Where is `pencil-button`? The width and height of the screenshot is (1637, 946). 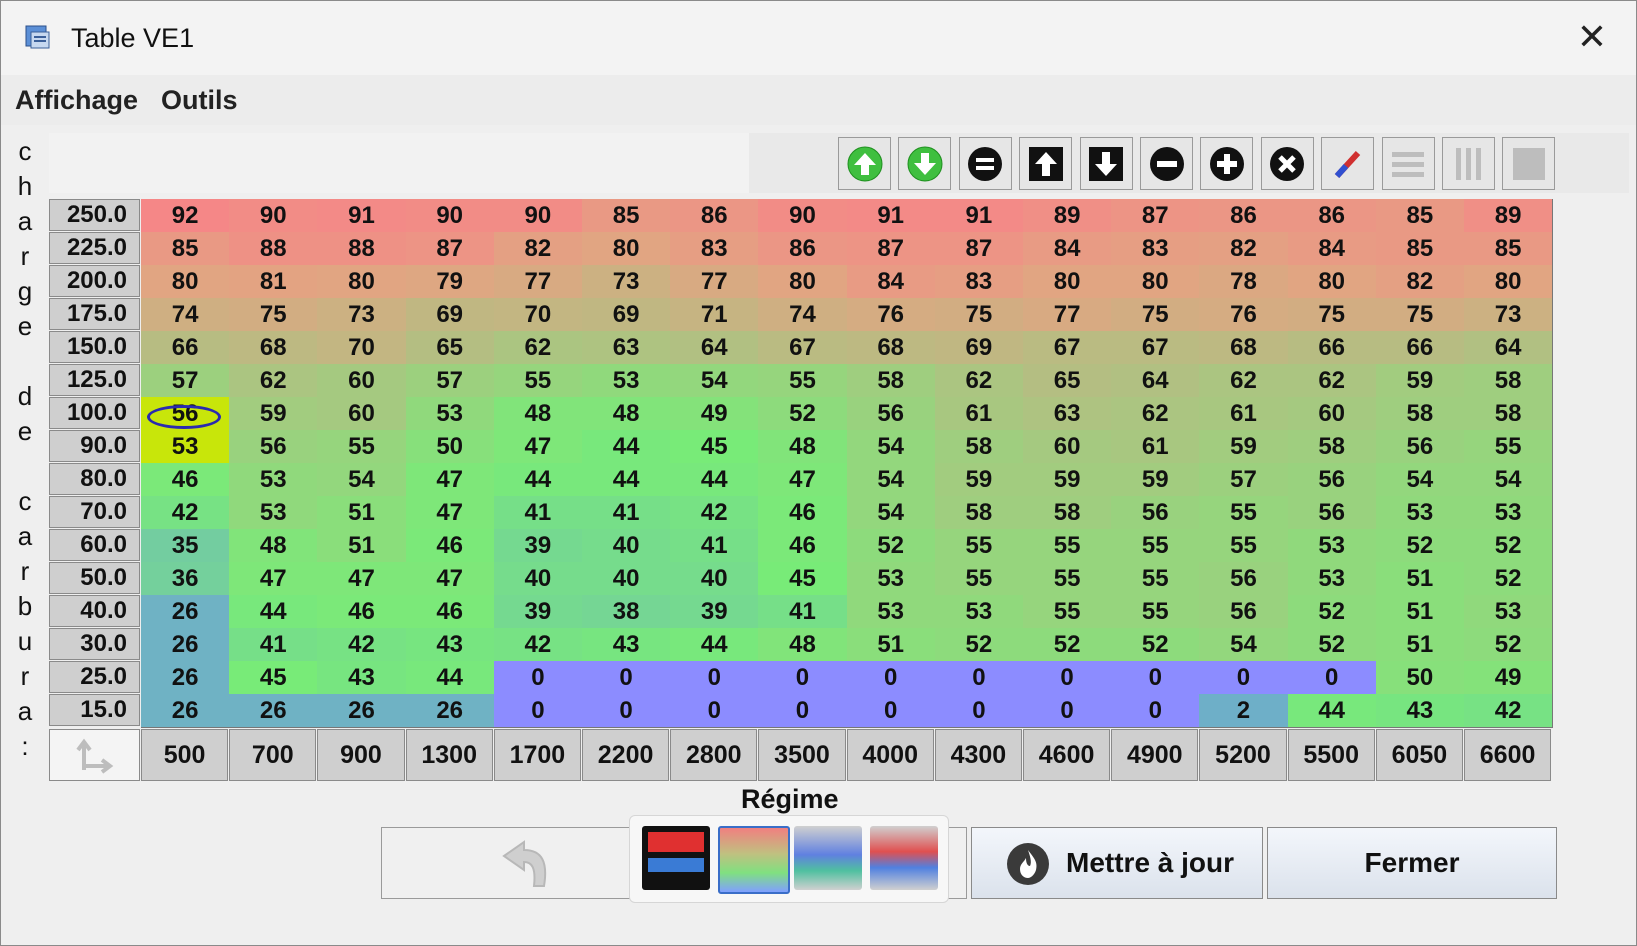
pencil-button is located at coordinates (1348, 163).